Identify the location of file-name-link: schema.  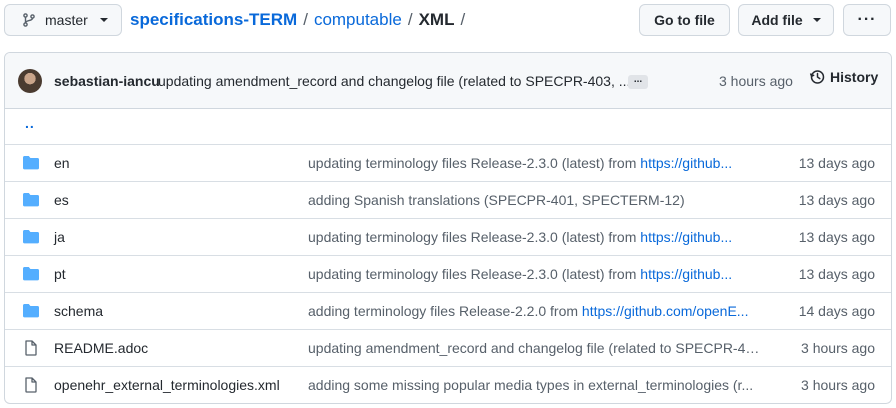
(78, 311).